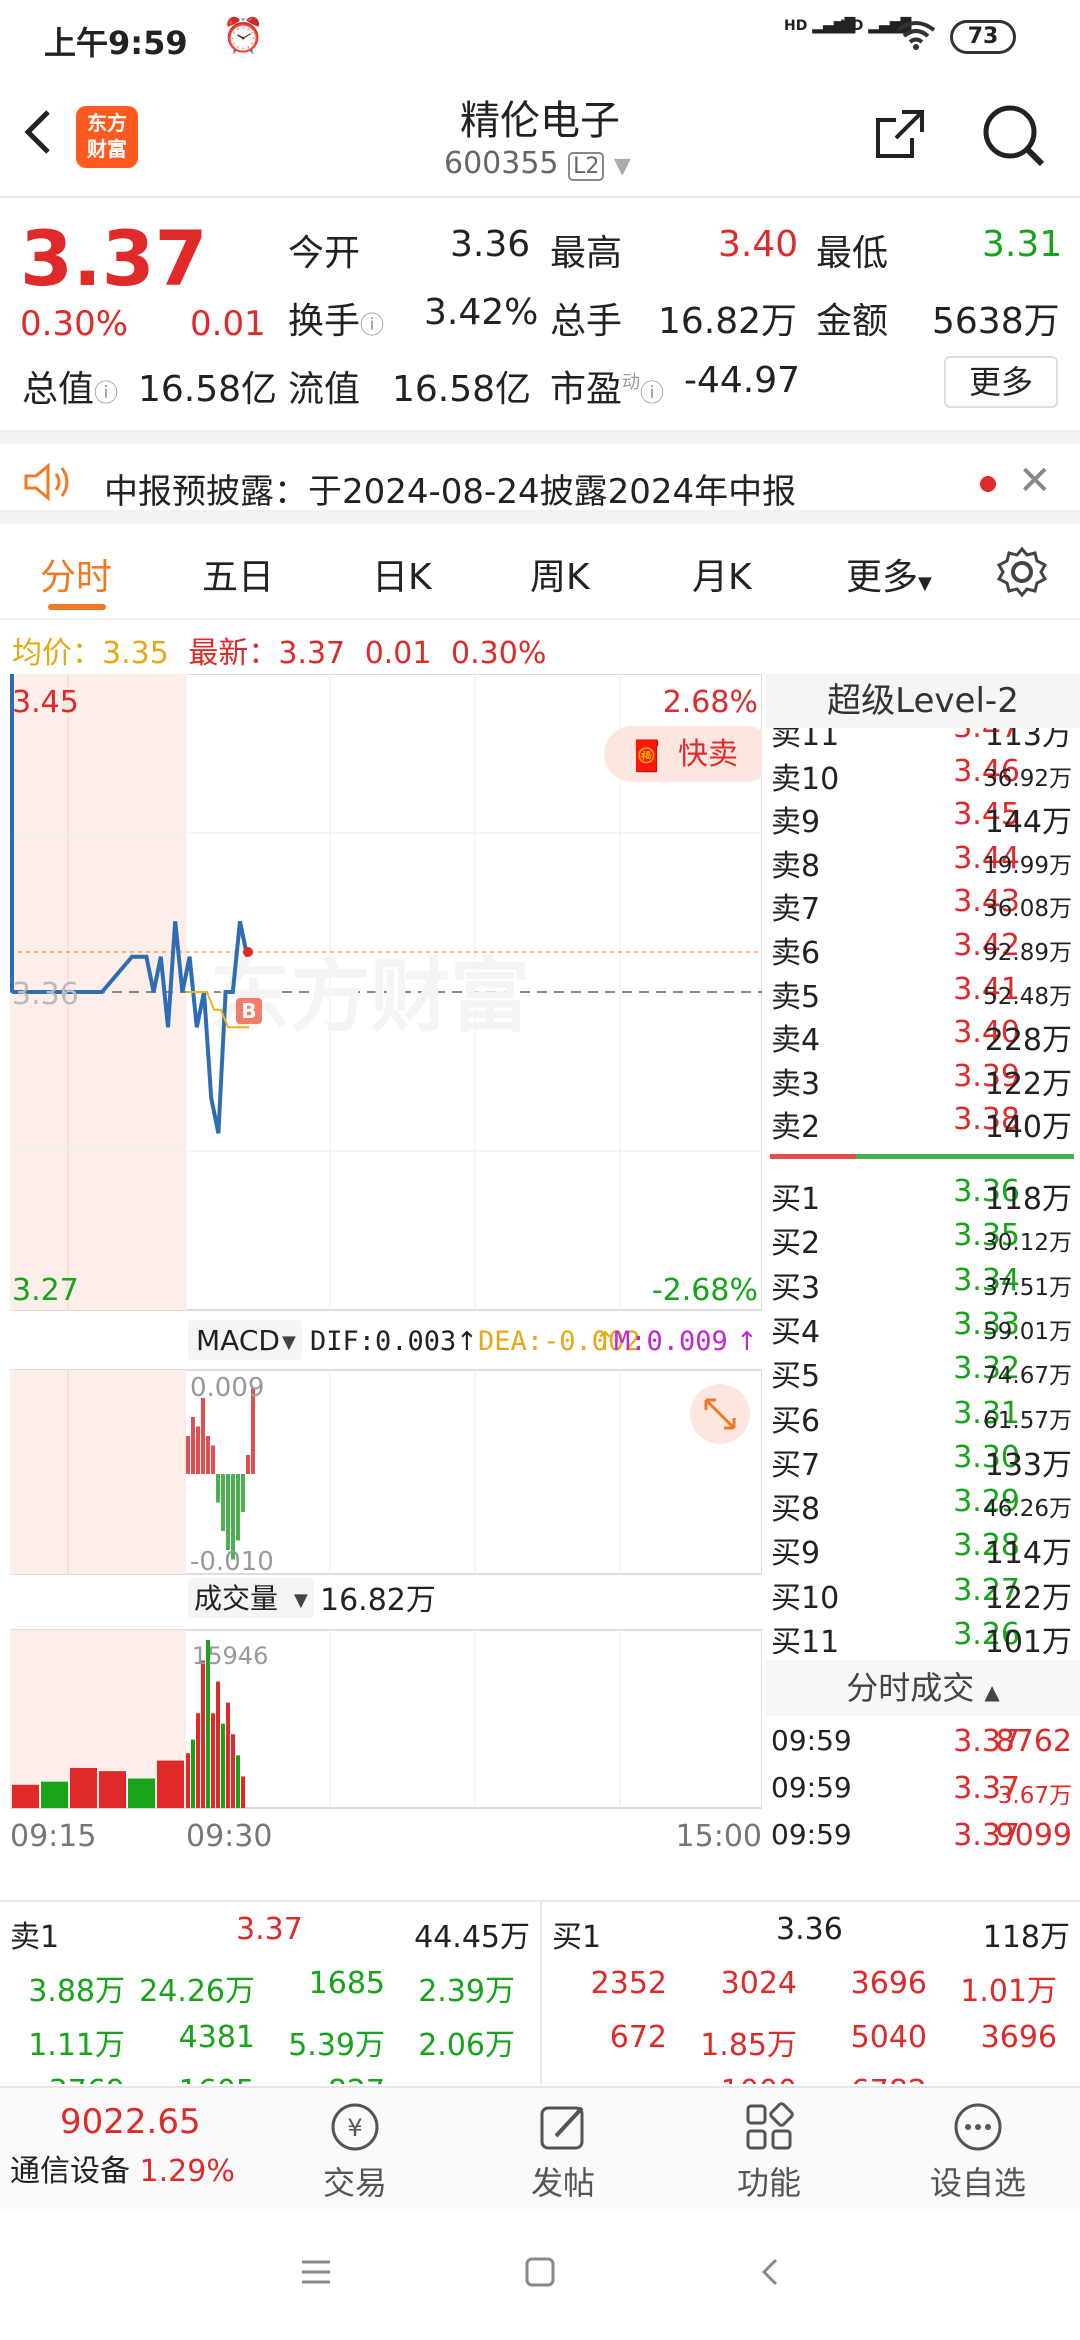 The width and height of the screenshot is (1080, 2340). I want to click on quick-sell-label: 快卖, so click(708, 754).